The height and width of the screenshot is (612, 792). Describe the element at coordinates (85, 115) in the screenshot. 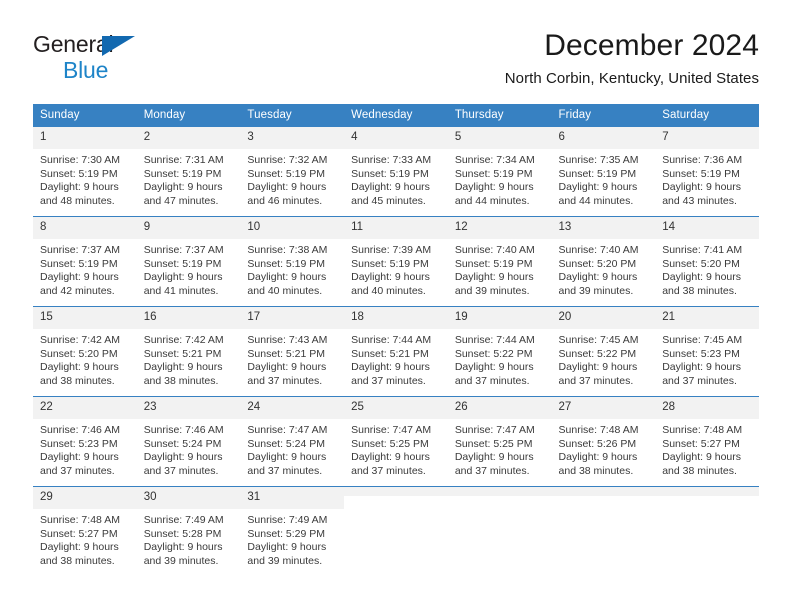

I see `weekday-header-sunday: Sunday` at that location.